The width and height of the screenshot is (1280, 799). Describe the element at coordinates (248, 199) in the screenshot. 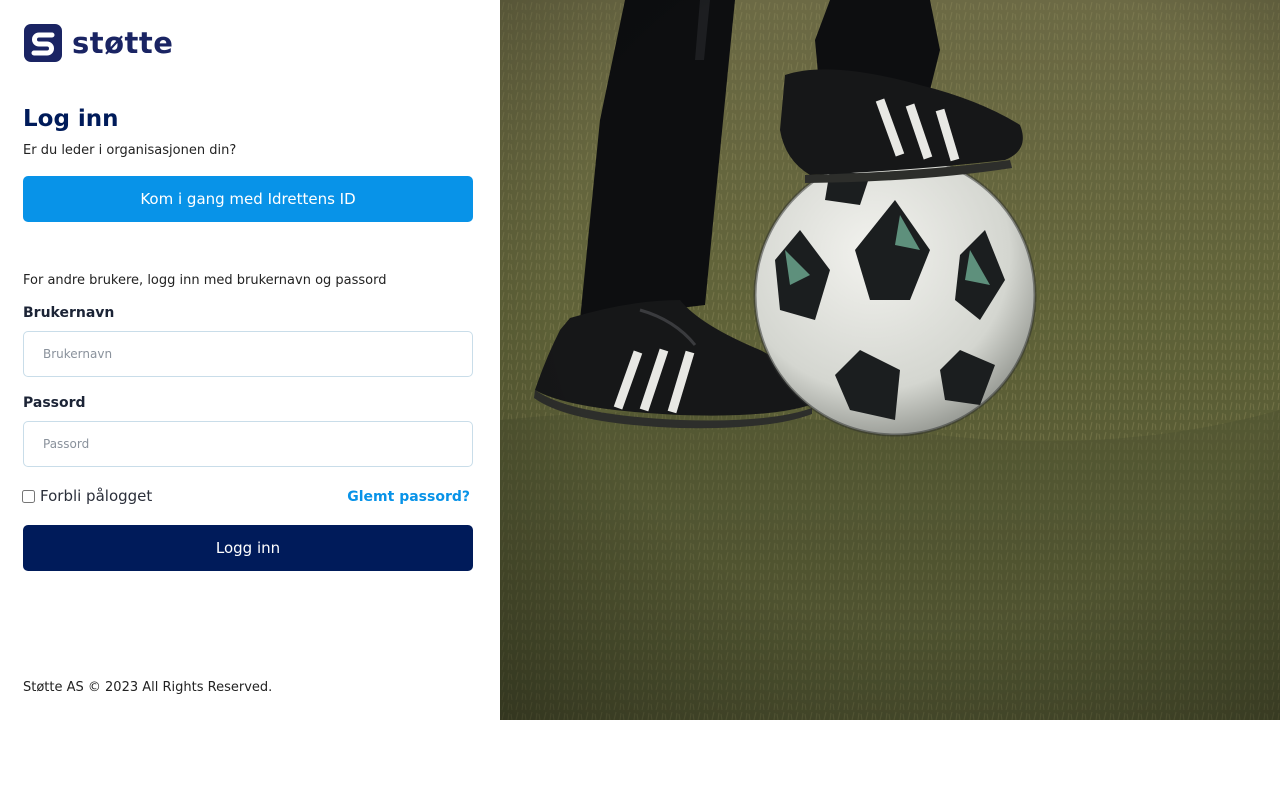

I see `idrettens-id-button: Kom i gang med Idrettens ID` at that location.